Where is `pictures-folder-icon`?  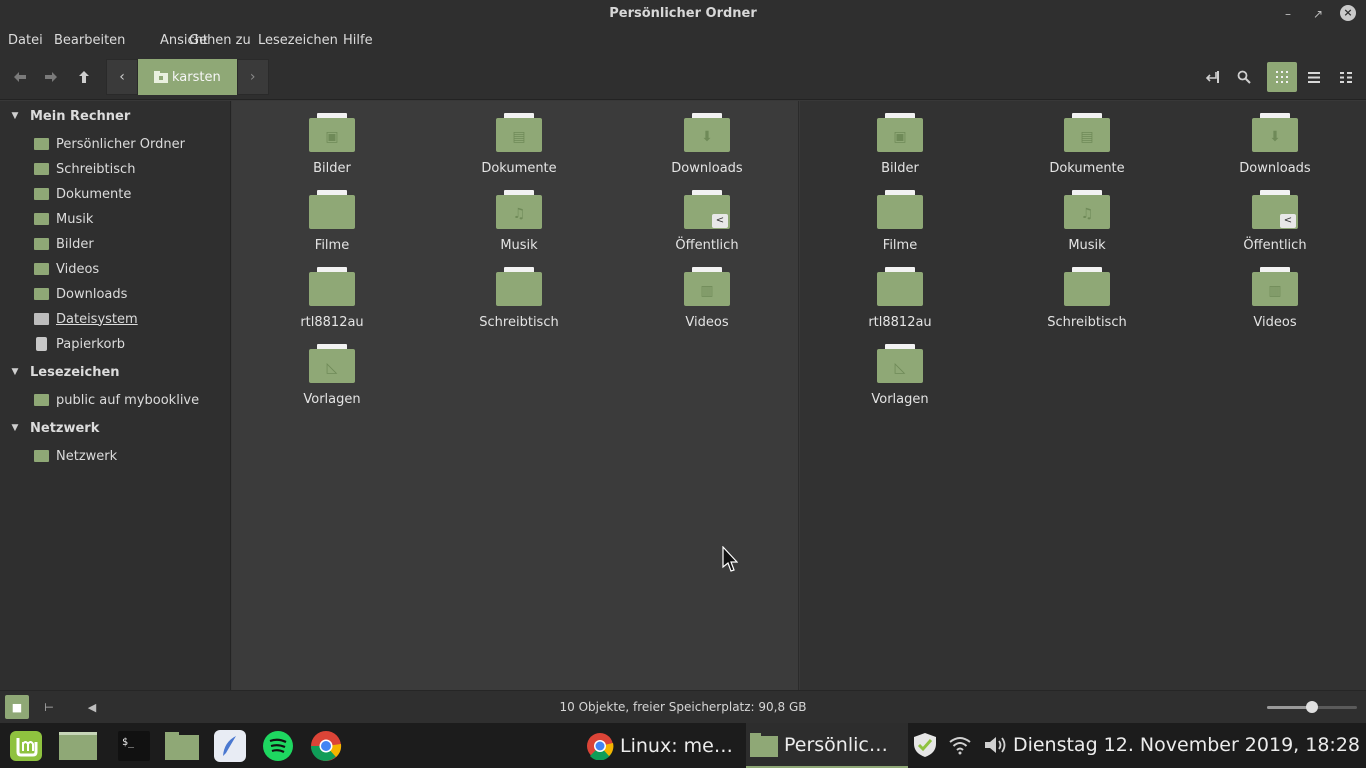
pictures-folder-icon is located at coordinates (41, 244).